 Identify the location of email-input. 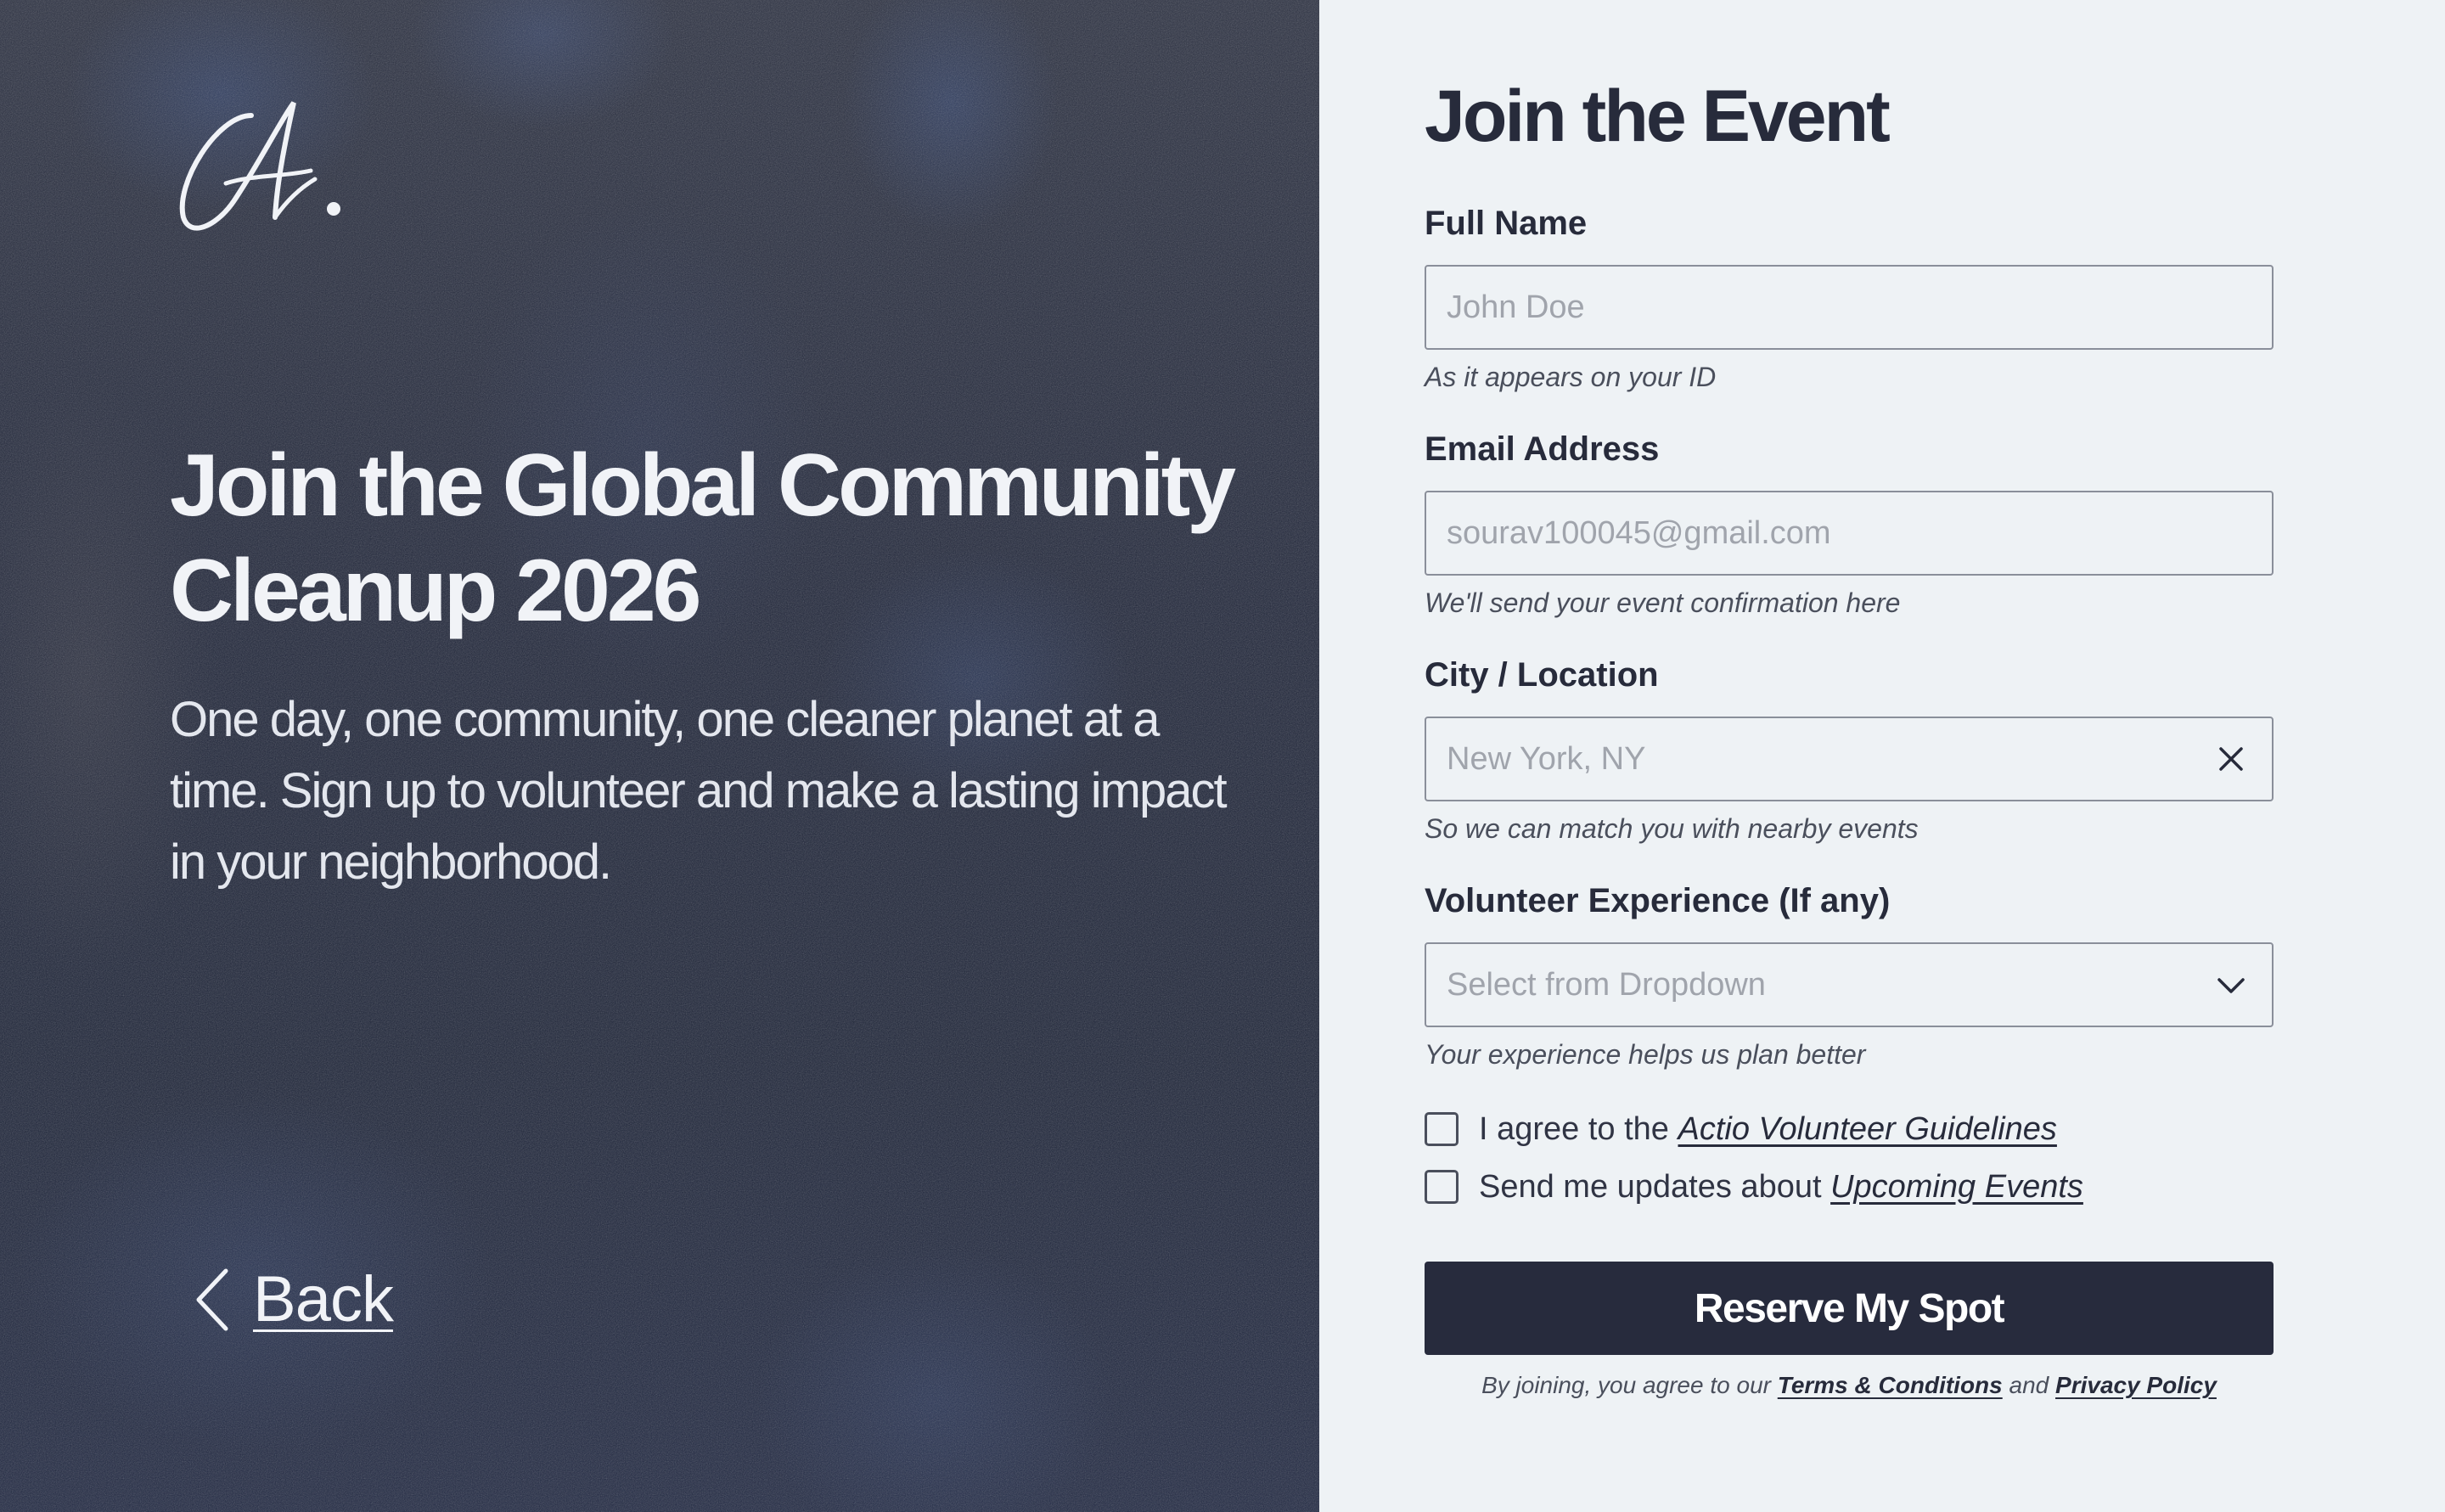
(1849, 533).